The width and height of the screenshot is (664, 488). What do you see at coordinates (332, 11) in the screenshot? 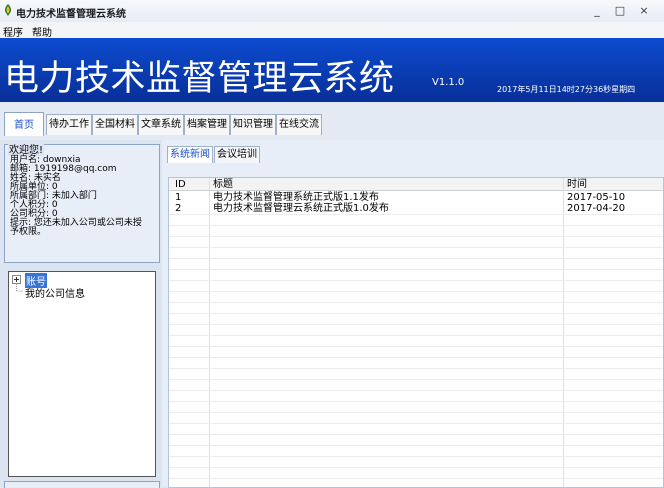
I see `title-bar: 电力技术监督管理云系统 _ □ ×` at bounding box center [332, 11].